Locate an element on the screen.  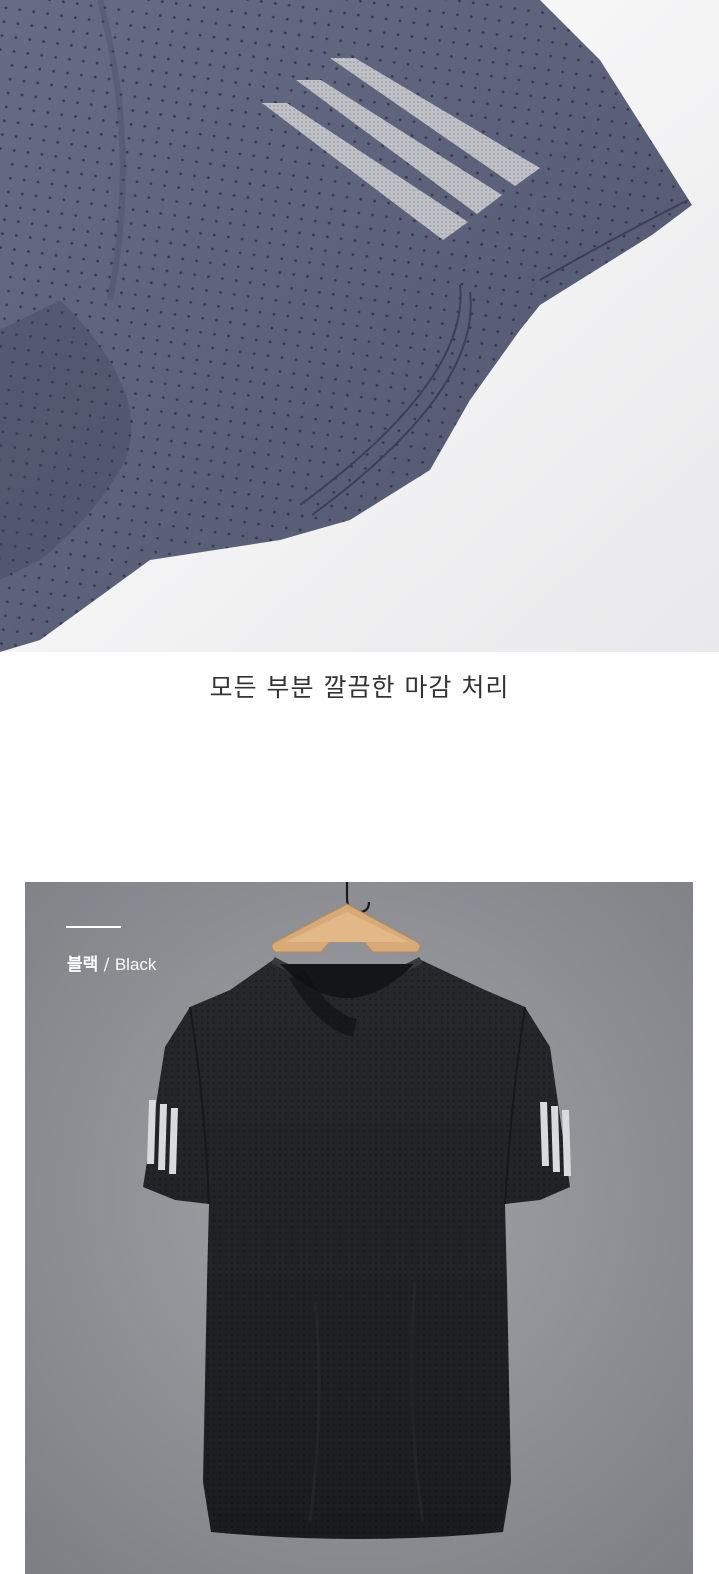
color-name-korean: 블랙 is located at coordinates (83, 965).